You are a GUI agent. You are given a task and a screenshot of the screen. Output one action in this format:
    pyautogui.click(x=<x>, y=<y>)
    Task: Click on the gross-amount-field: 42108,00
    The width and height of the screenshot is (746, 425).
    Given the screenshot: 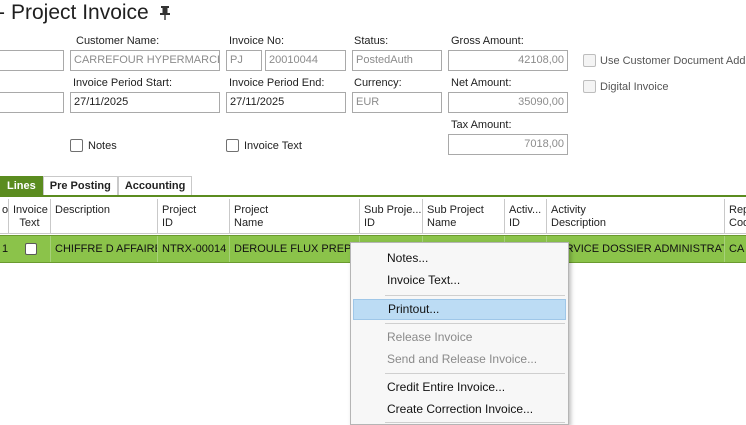 What is the action you would take?
    pyautogui.click(x=508, y=60)
    